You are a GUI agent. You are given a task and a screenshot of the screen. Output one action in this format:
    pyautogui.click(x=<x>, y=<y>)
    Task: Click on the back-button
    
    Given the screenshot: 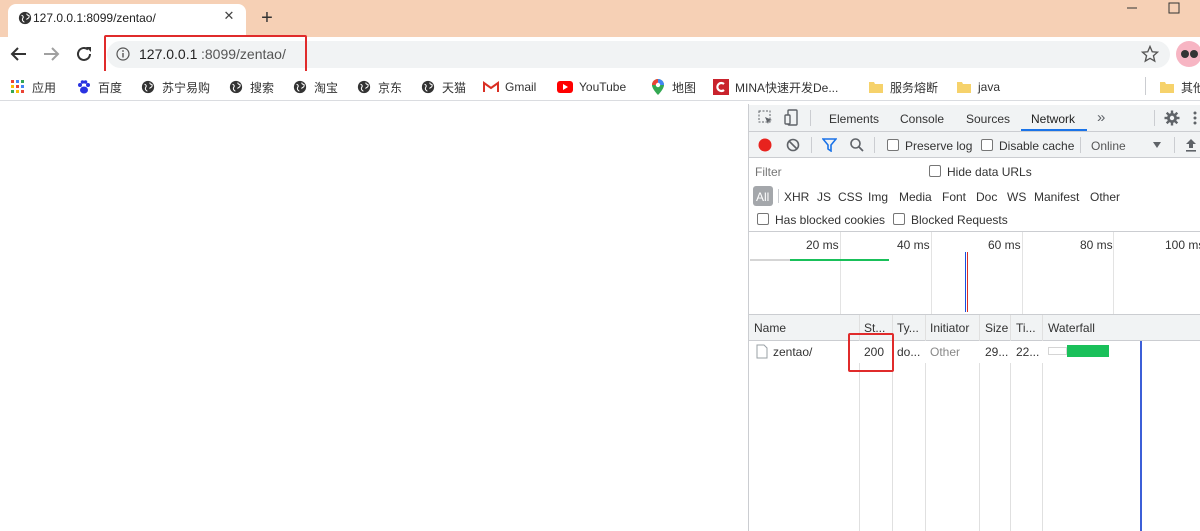 What is the action you would take?
    pyautogui.click(x=19, y=54)
    